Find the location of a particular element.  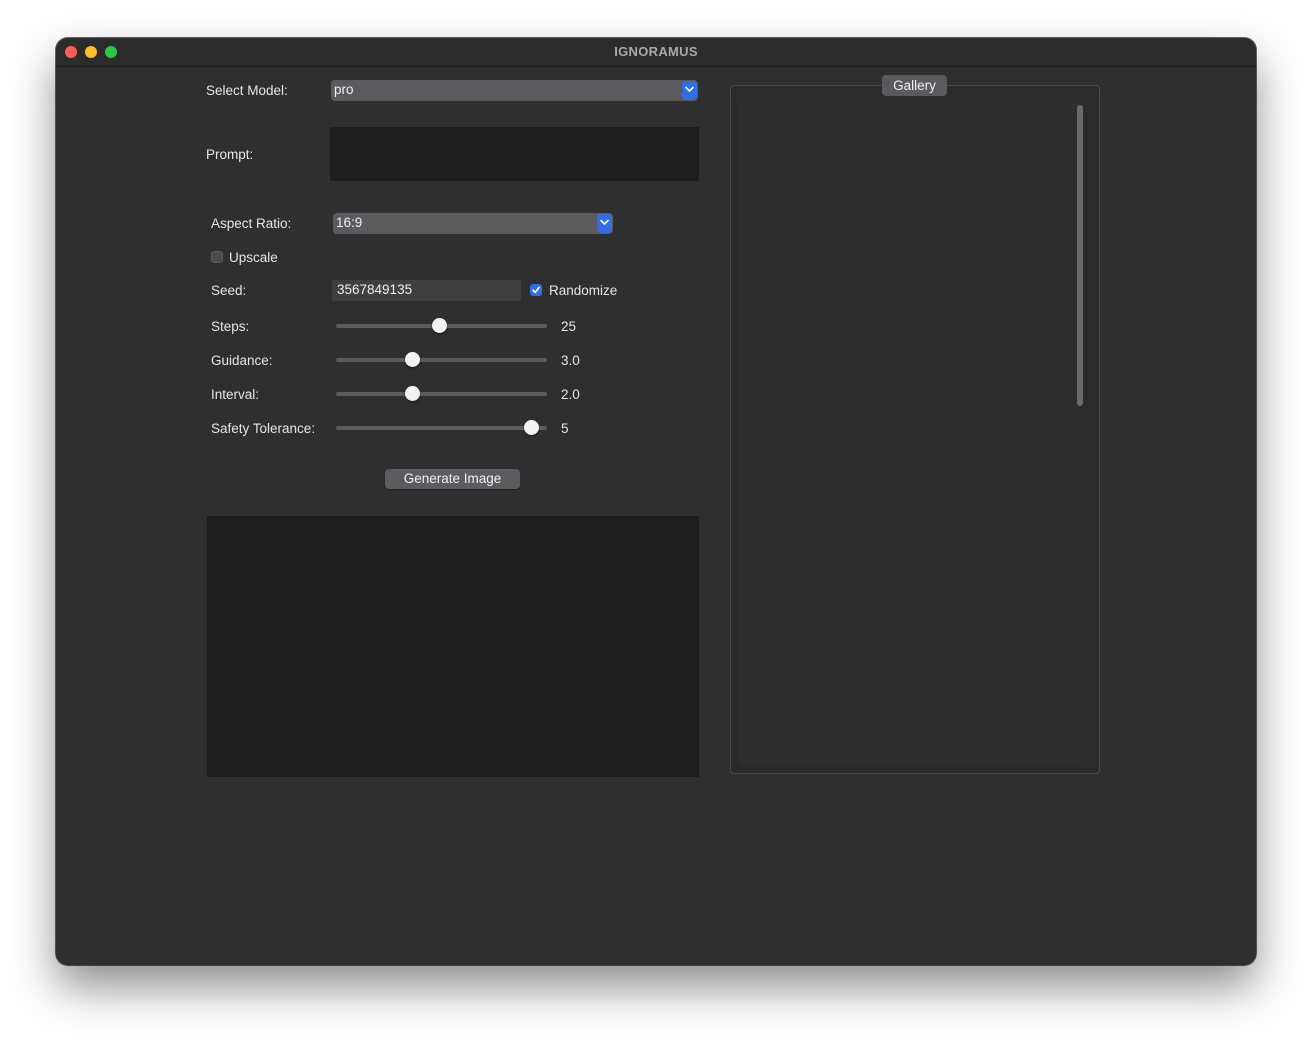

safety-tolerance-slider is located at coordinates (441, 427).